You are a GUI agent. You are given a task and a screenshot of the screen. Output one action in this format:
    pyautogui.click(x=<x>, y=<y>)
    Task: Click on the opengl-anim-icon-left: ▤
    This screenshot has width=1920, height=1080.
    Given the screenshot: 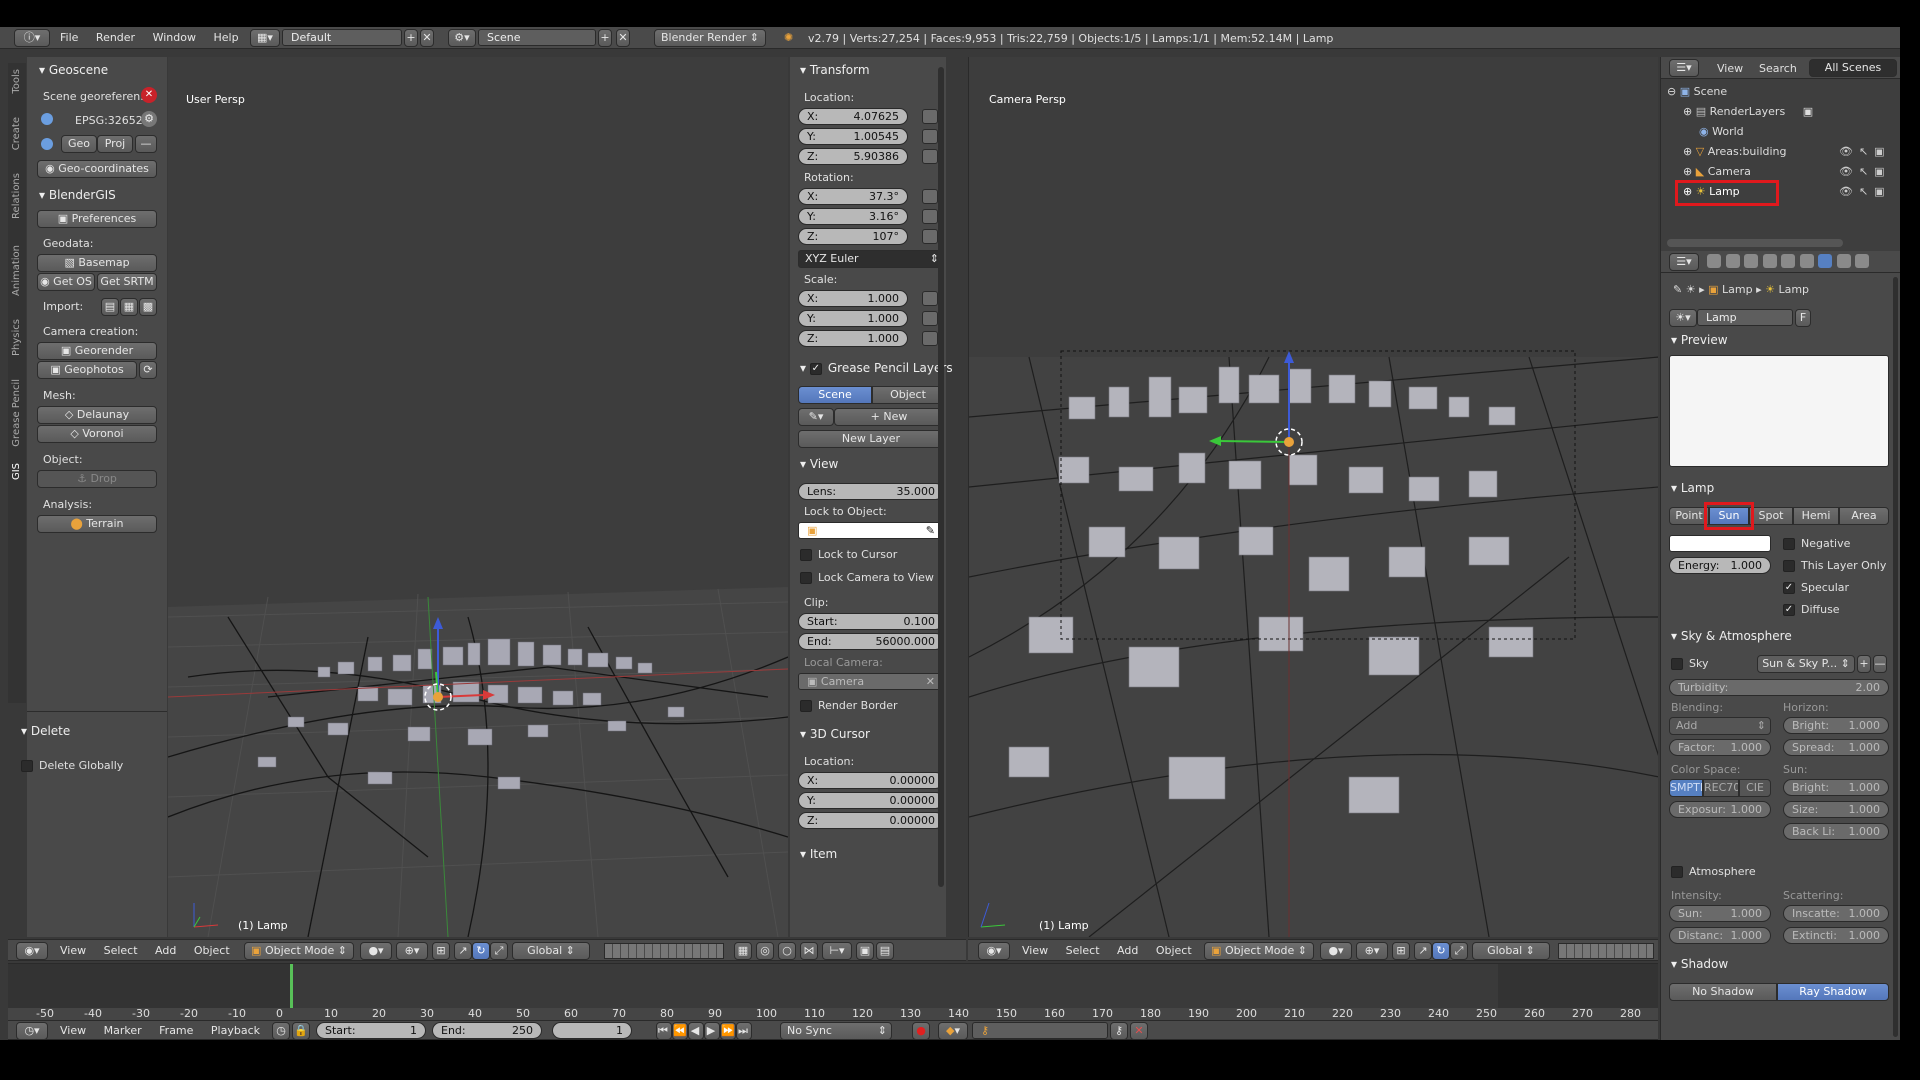 What is the action you would take?
    pyautogui.click(x=885, y=951)
    